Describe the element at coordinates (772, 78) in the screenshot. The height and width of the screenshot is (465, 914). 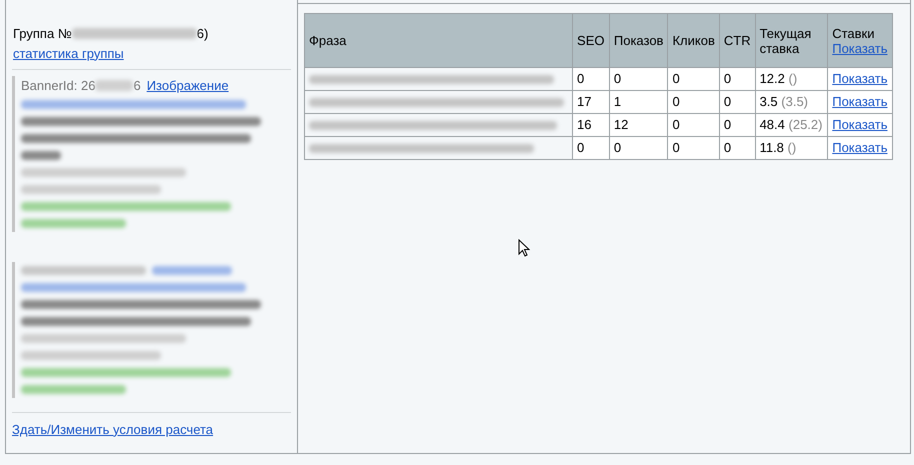
I see `bid-value: 12.2` at that location.